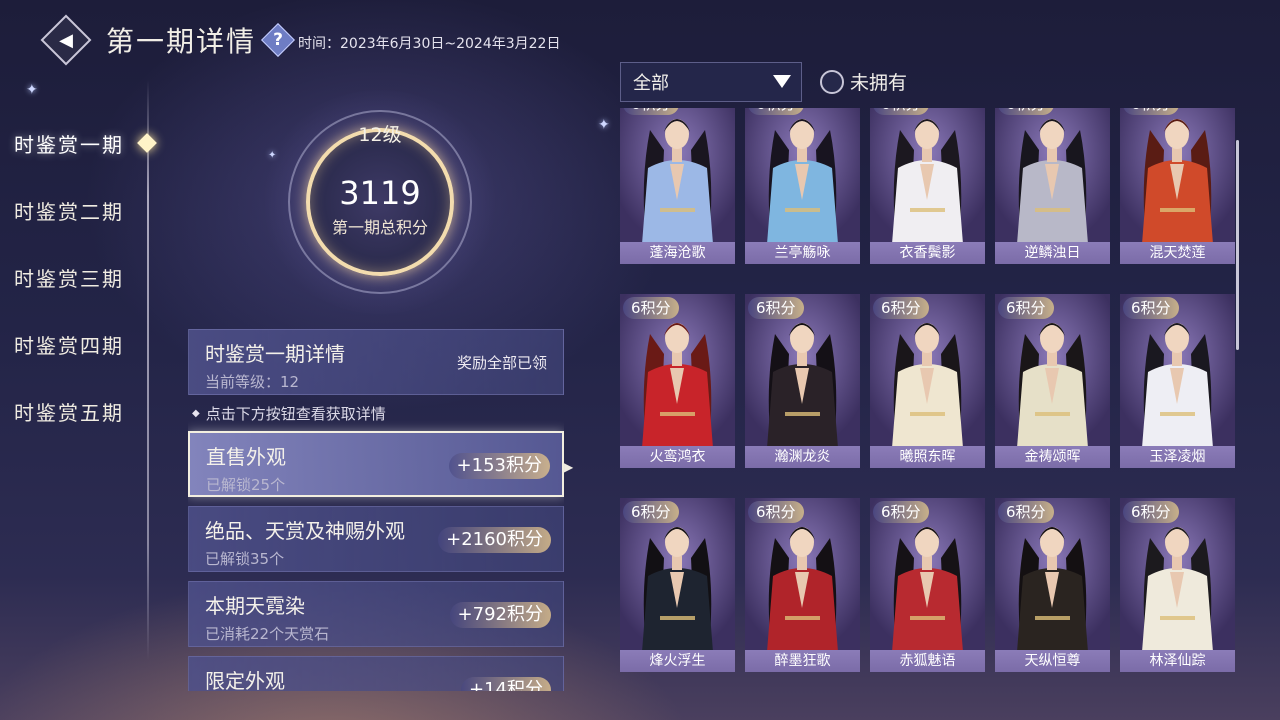 The height and width of the screenshot is (720, 1280). What do you see at coordinates (677, 457) in the screenshot?
I see `outfit-name: 火鸾鸿衣` at bounding box center [677, 457].